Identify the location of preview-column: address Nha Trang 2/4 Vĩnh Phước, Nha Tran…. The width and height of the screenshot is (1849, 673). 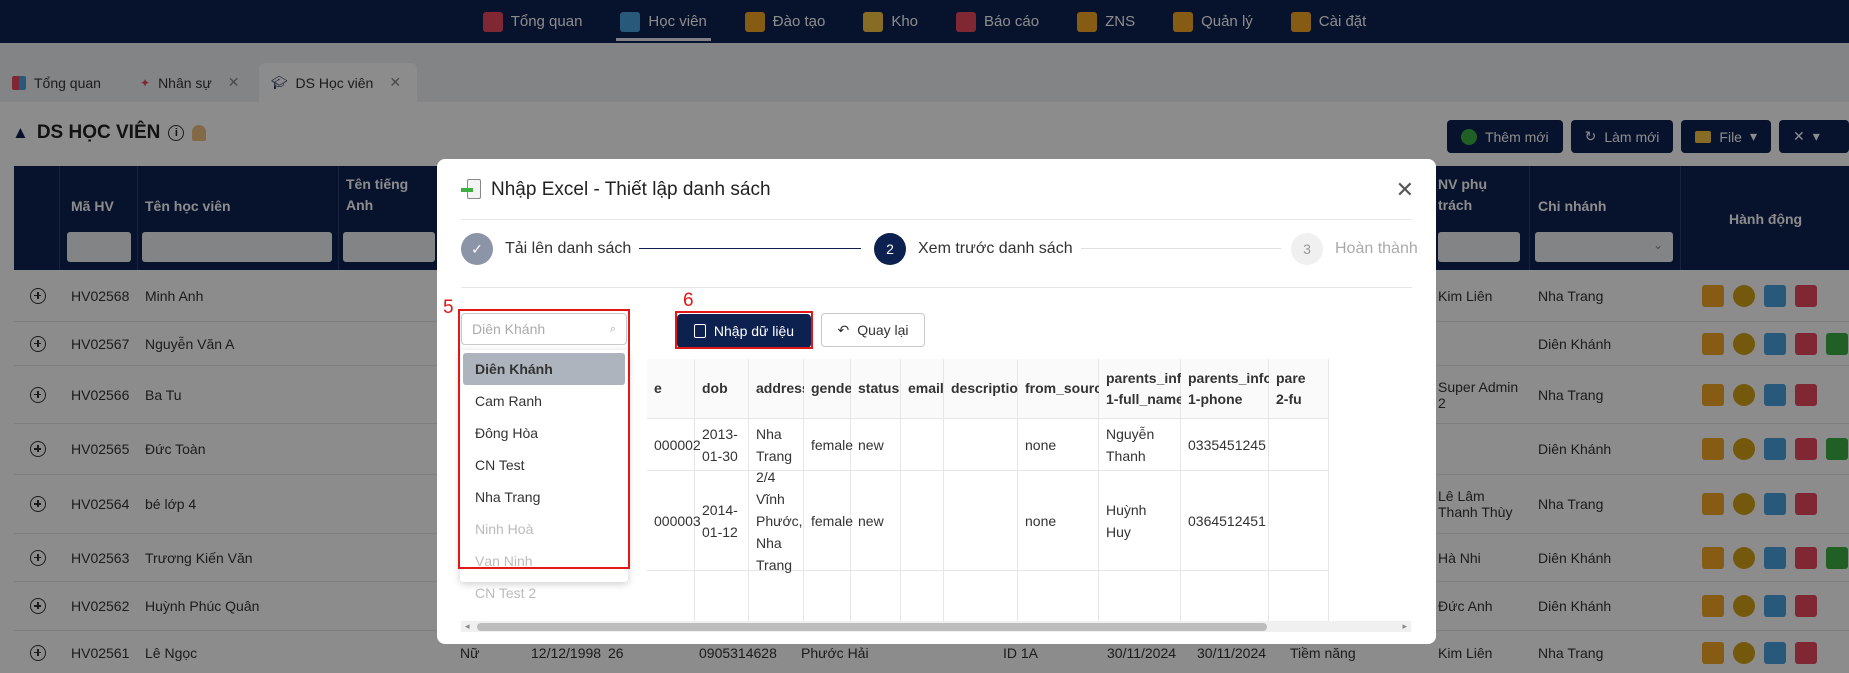
(779, 490).